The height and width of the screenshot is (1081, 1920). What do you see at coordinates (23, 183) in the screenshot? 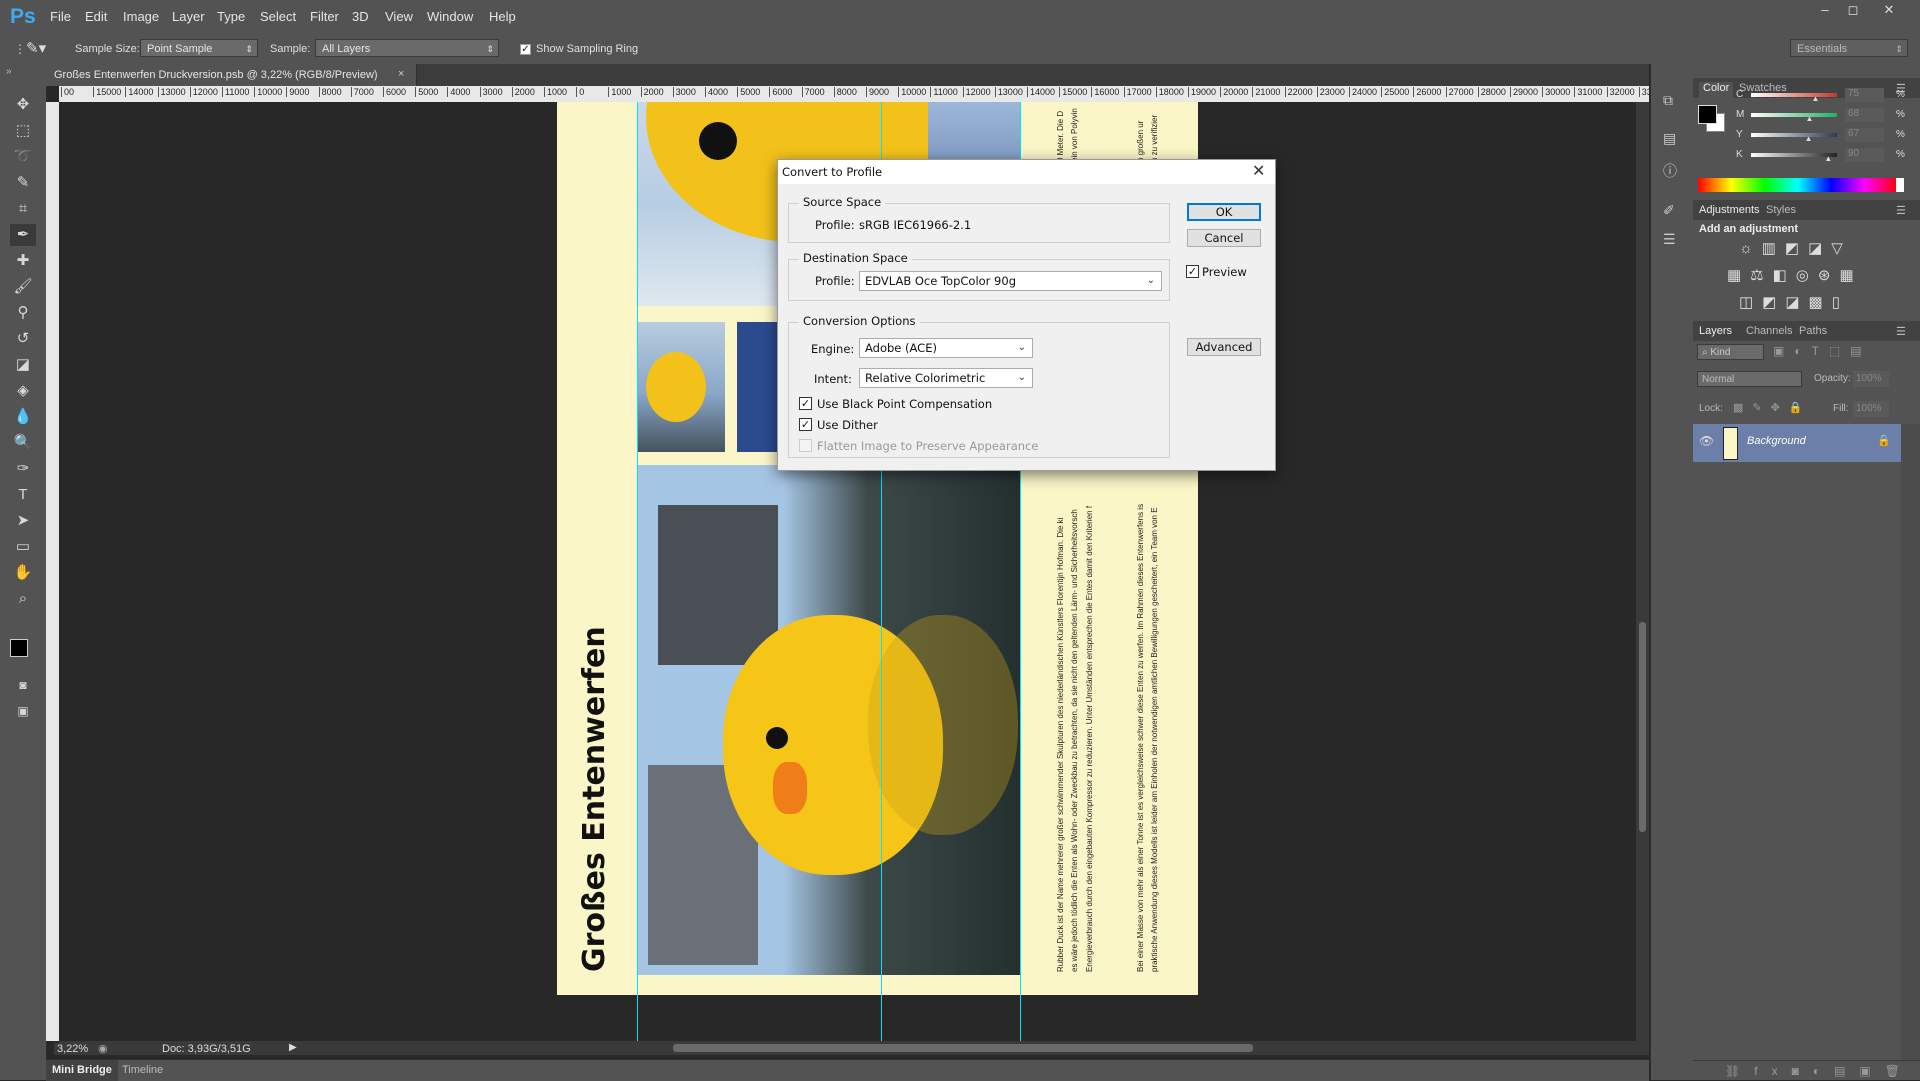
I see `quick-select-tool-icon: ✎` at bounding box center [23, 183].